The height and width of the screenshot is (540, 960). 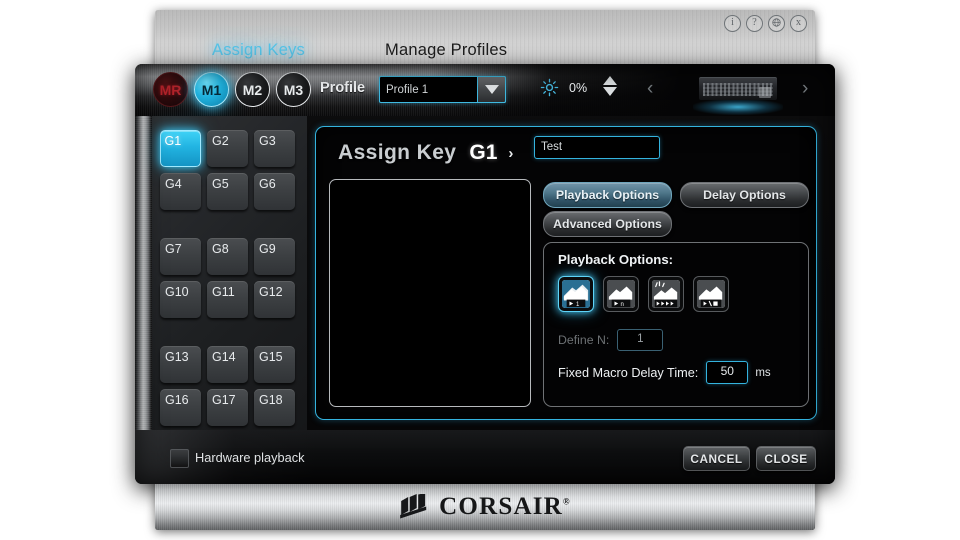 What do you see at coordinates (549, 90) in the screenshot?
I see `sun-icon` at bounding box center [549, 90].